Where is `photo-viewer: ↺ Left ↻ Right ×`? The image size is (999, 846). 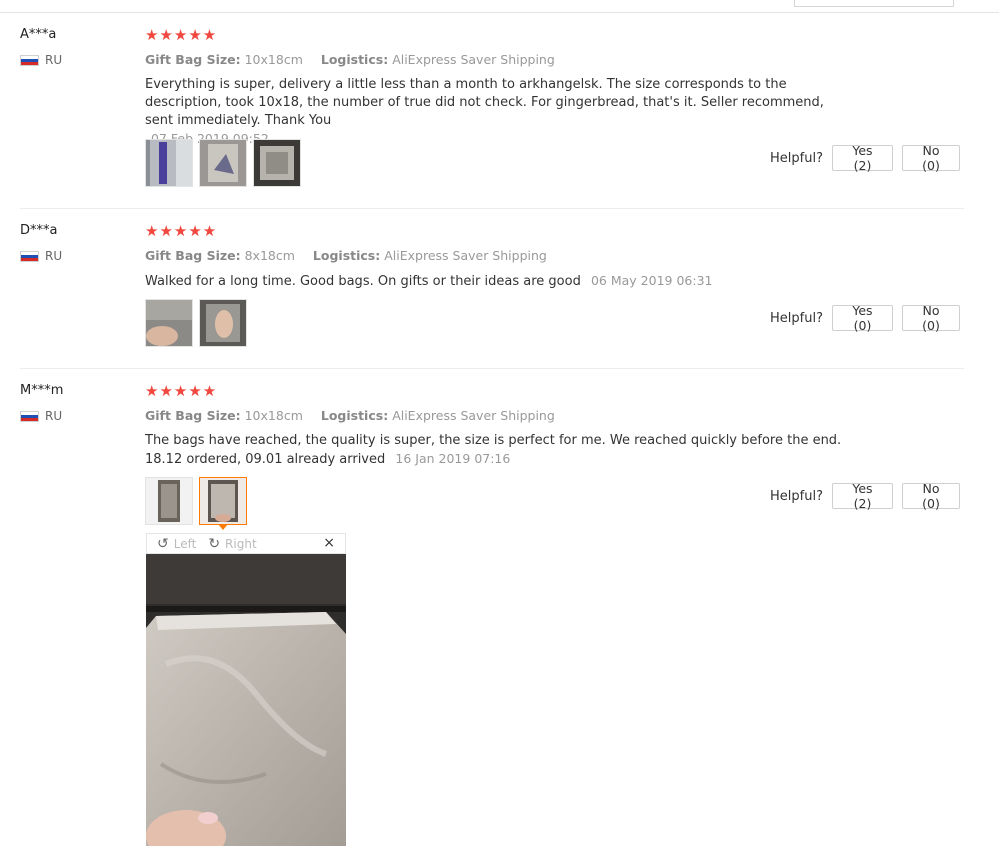
photo-viewer: ↺ Left ↻ Right × is located at coordinates (246, 685).